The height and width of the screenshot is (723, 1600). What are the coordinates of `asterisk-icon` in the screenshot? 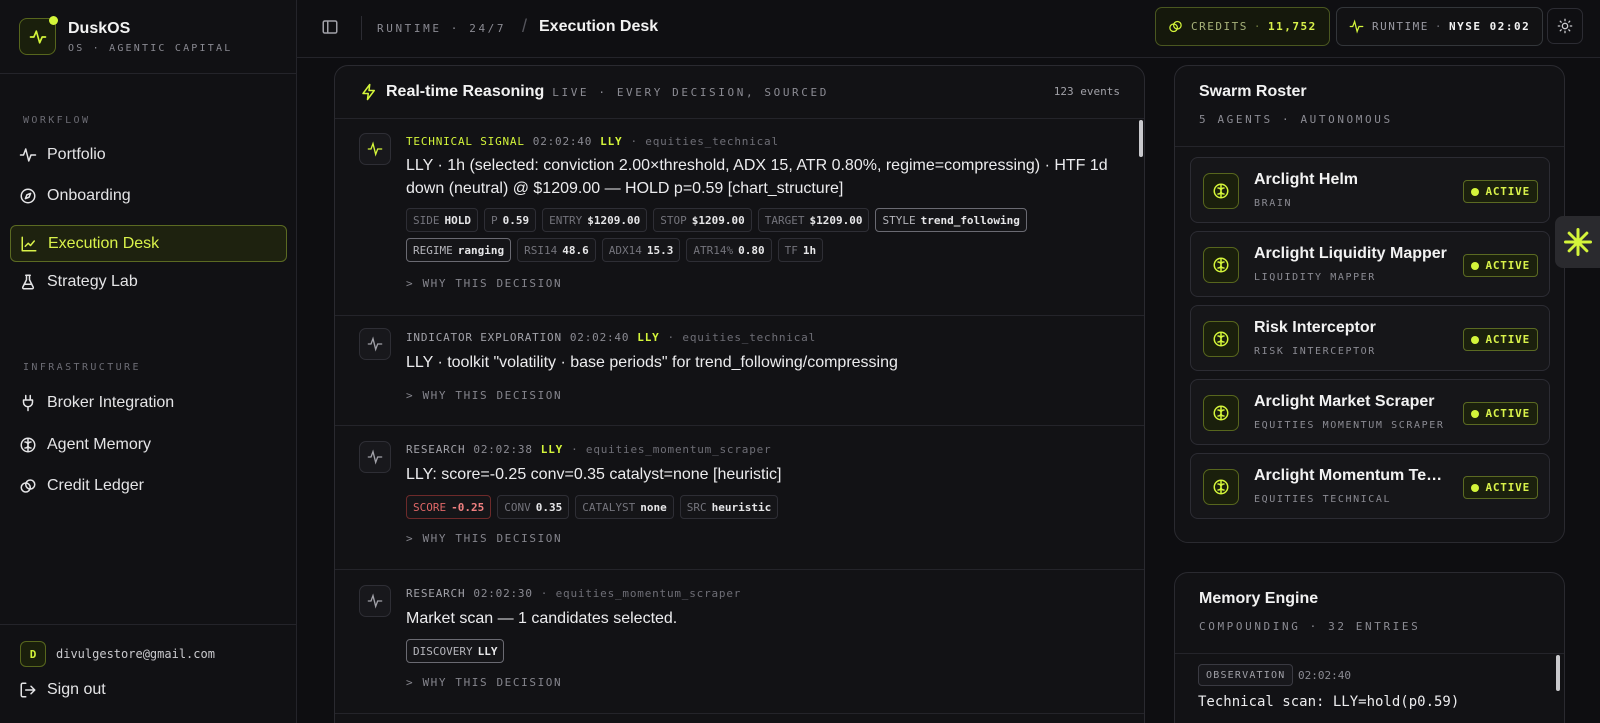 It's located at (1577, 242).